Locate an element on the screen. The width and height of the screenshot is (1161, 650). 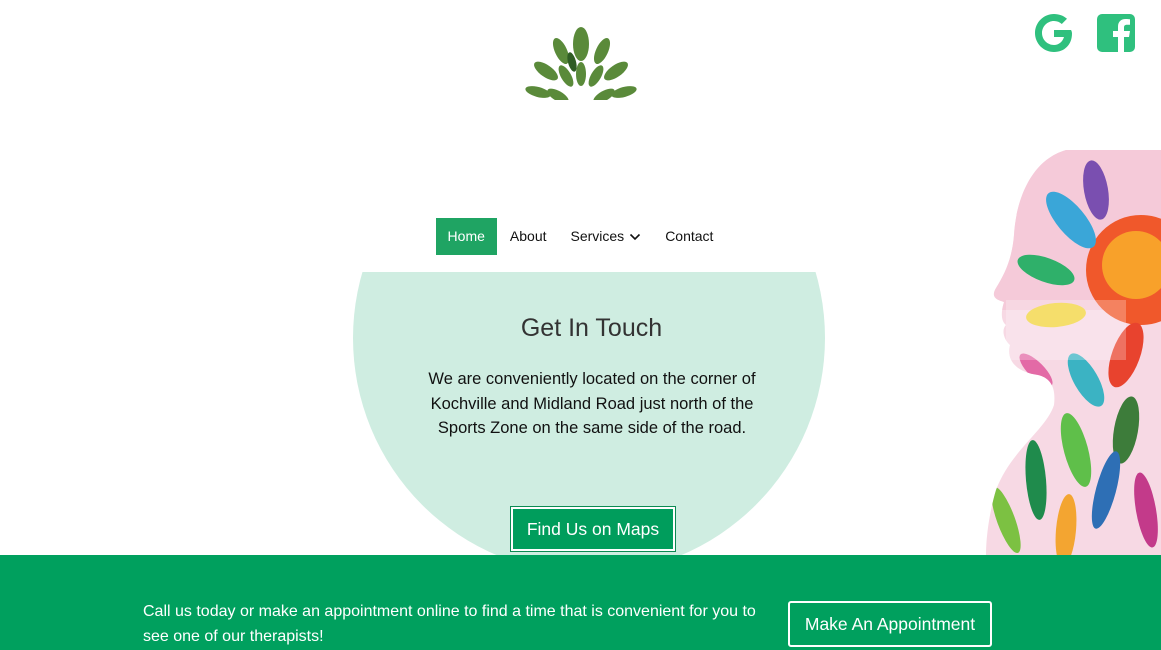
nav-item-services: Services is located at coordinates (606, 236).